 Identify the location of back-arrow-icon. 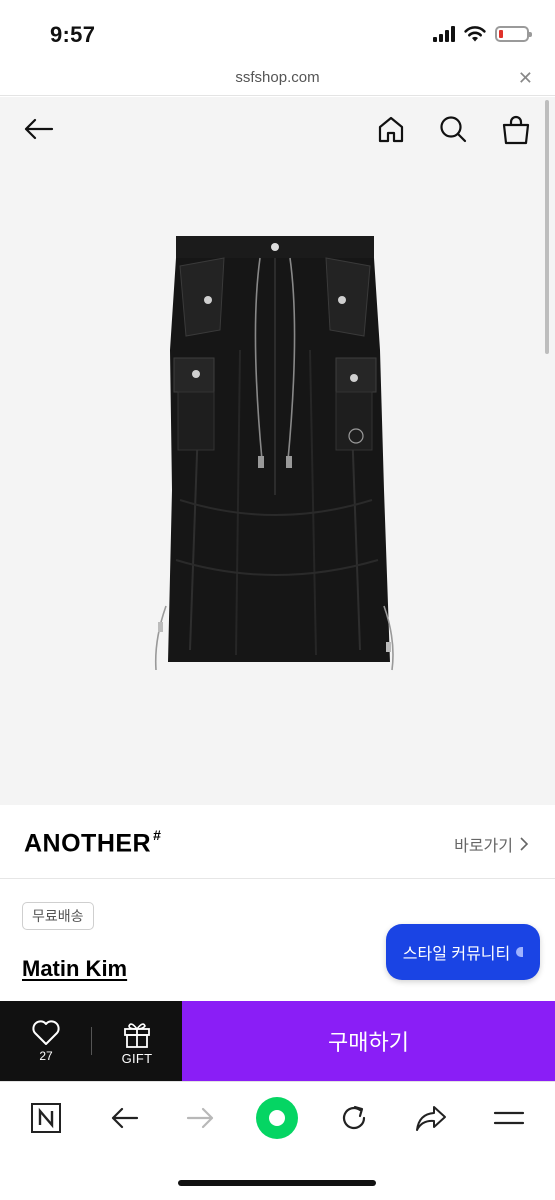
(38, 129).